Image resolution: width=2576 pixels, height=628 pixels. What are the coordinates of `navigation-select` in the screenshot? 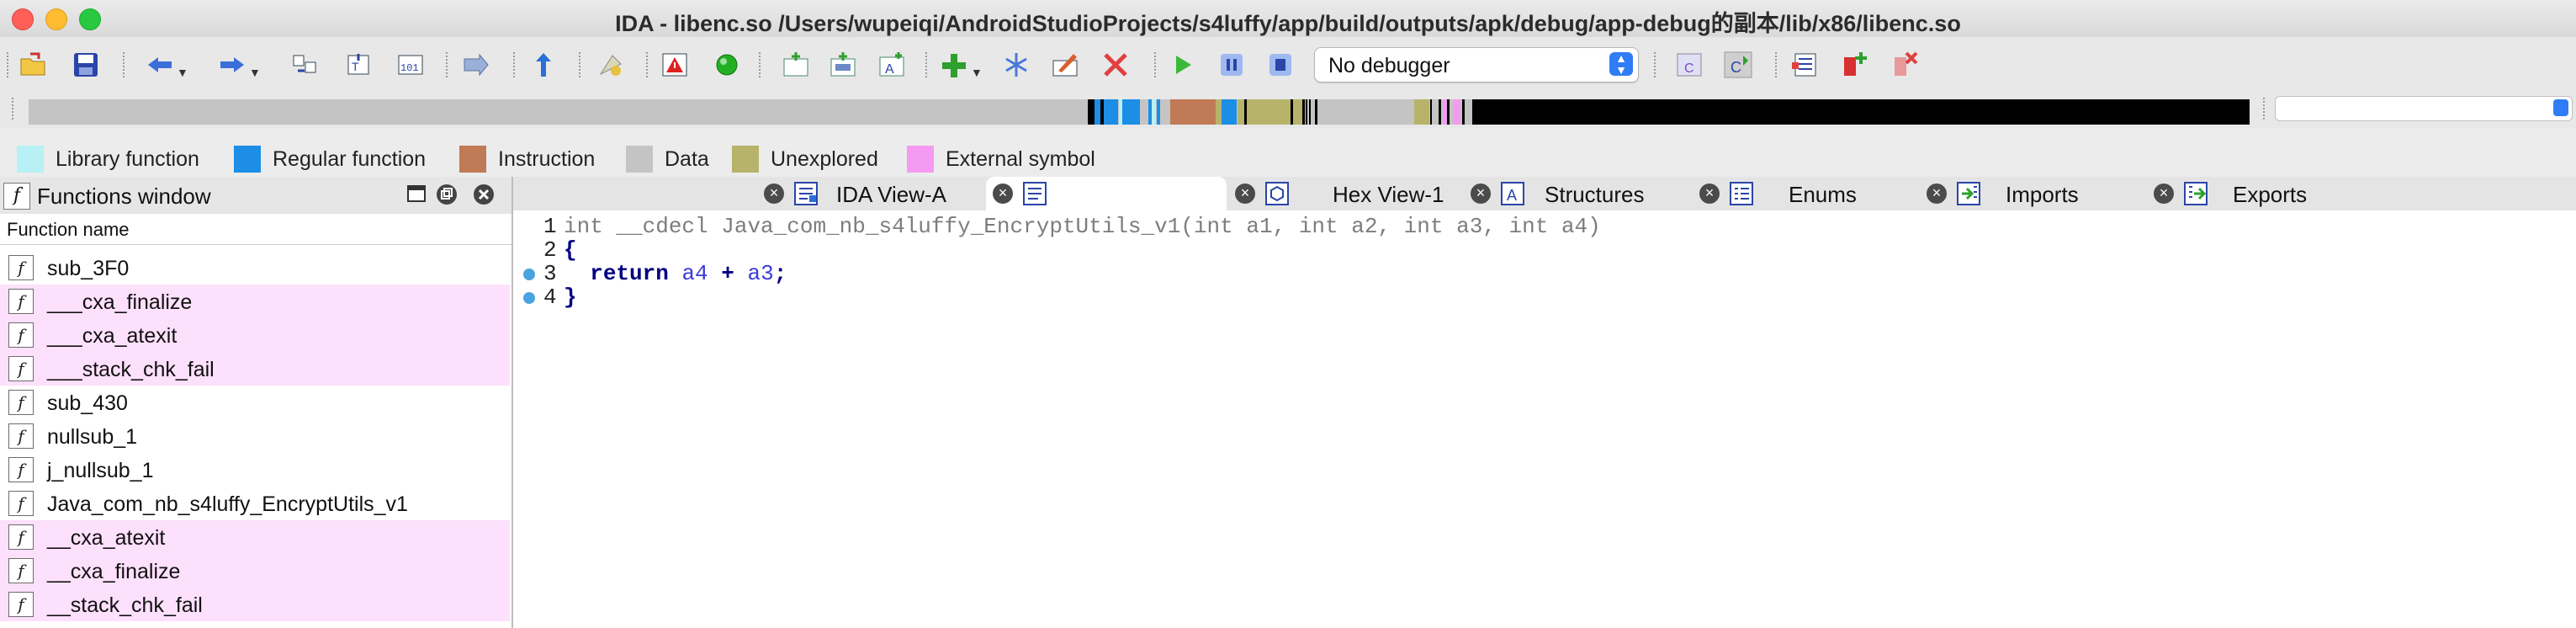 It's located at (2424, 109).